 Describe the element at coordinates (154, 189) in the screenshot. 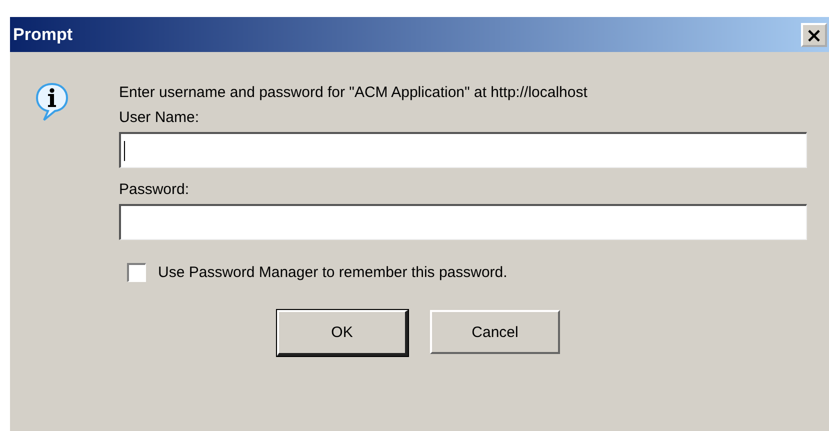

I see `field-label: Password:` at that location.